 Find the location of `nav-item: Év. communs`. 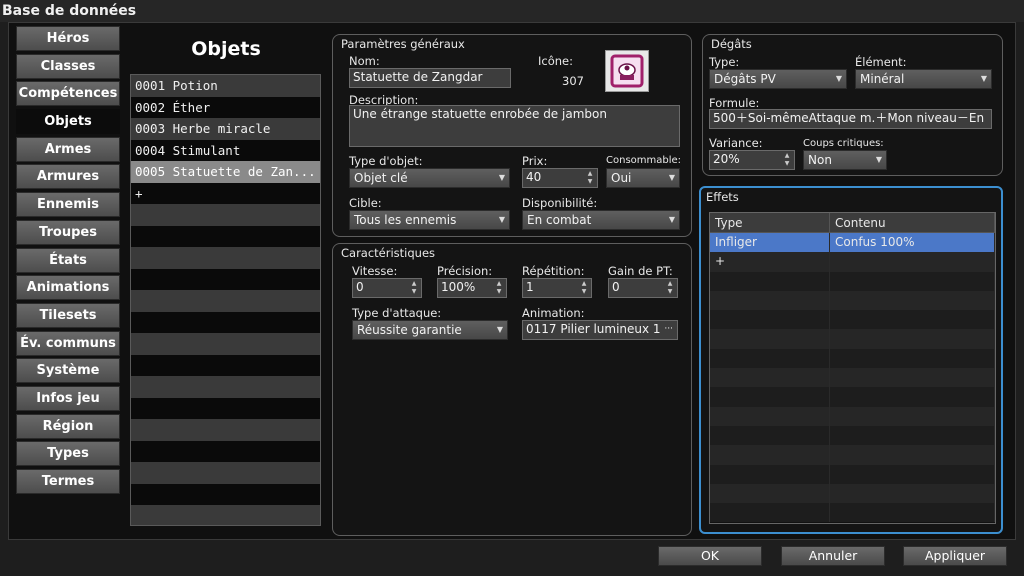

nav-item: Év. communs is located at coordinates (68, 343).